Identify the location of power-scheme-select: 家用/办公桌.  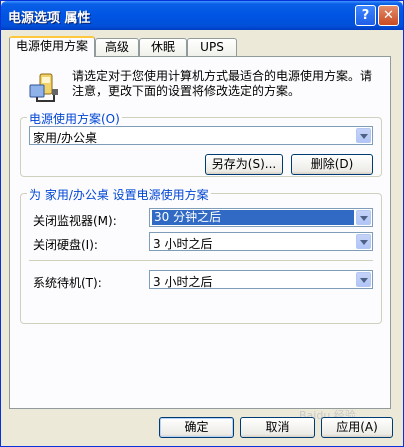
(201, 135).